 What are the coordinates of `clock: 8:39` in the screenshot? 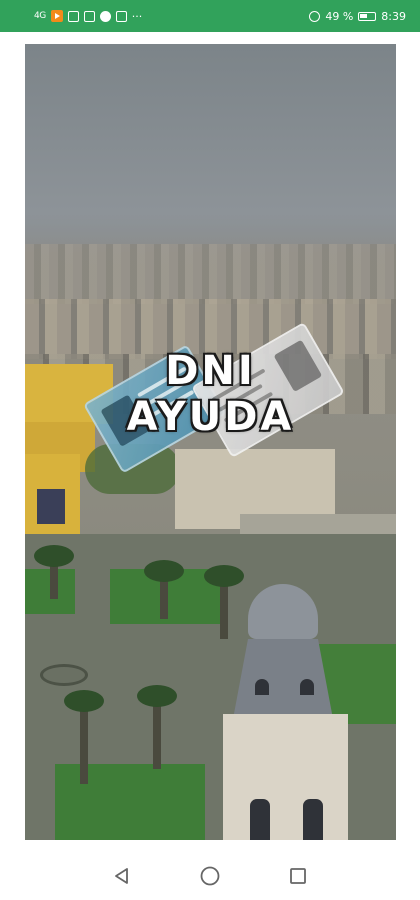 It's located at (393, 16).